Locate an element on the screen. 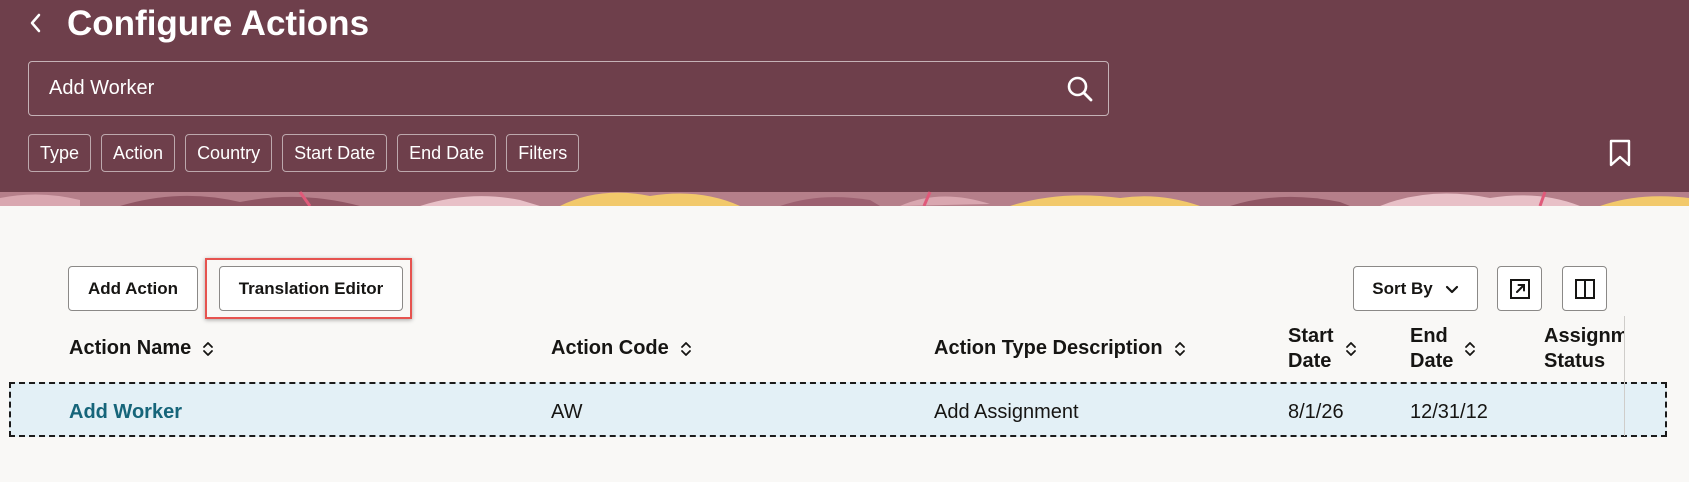 This screenshot has width=1689, height=482. export-icon is located at coordinates (1520, 289).